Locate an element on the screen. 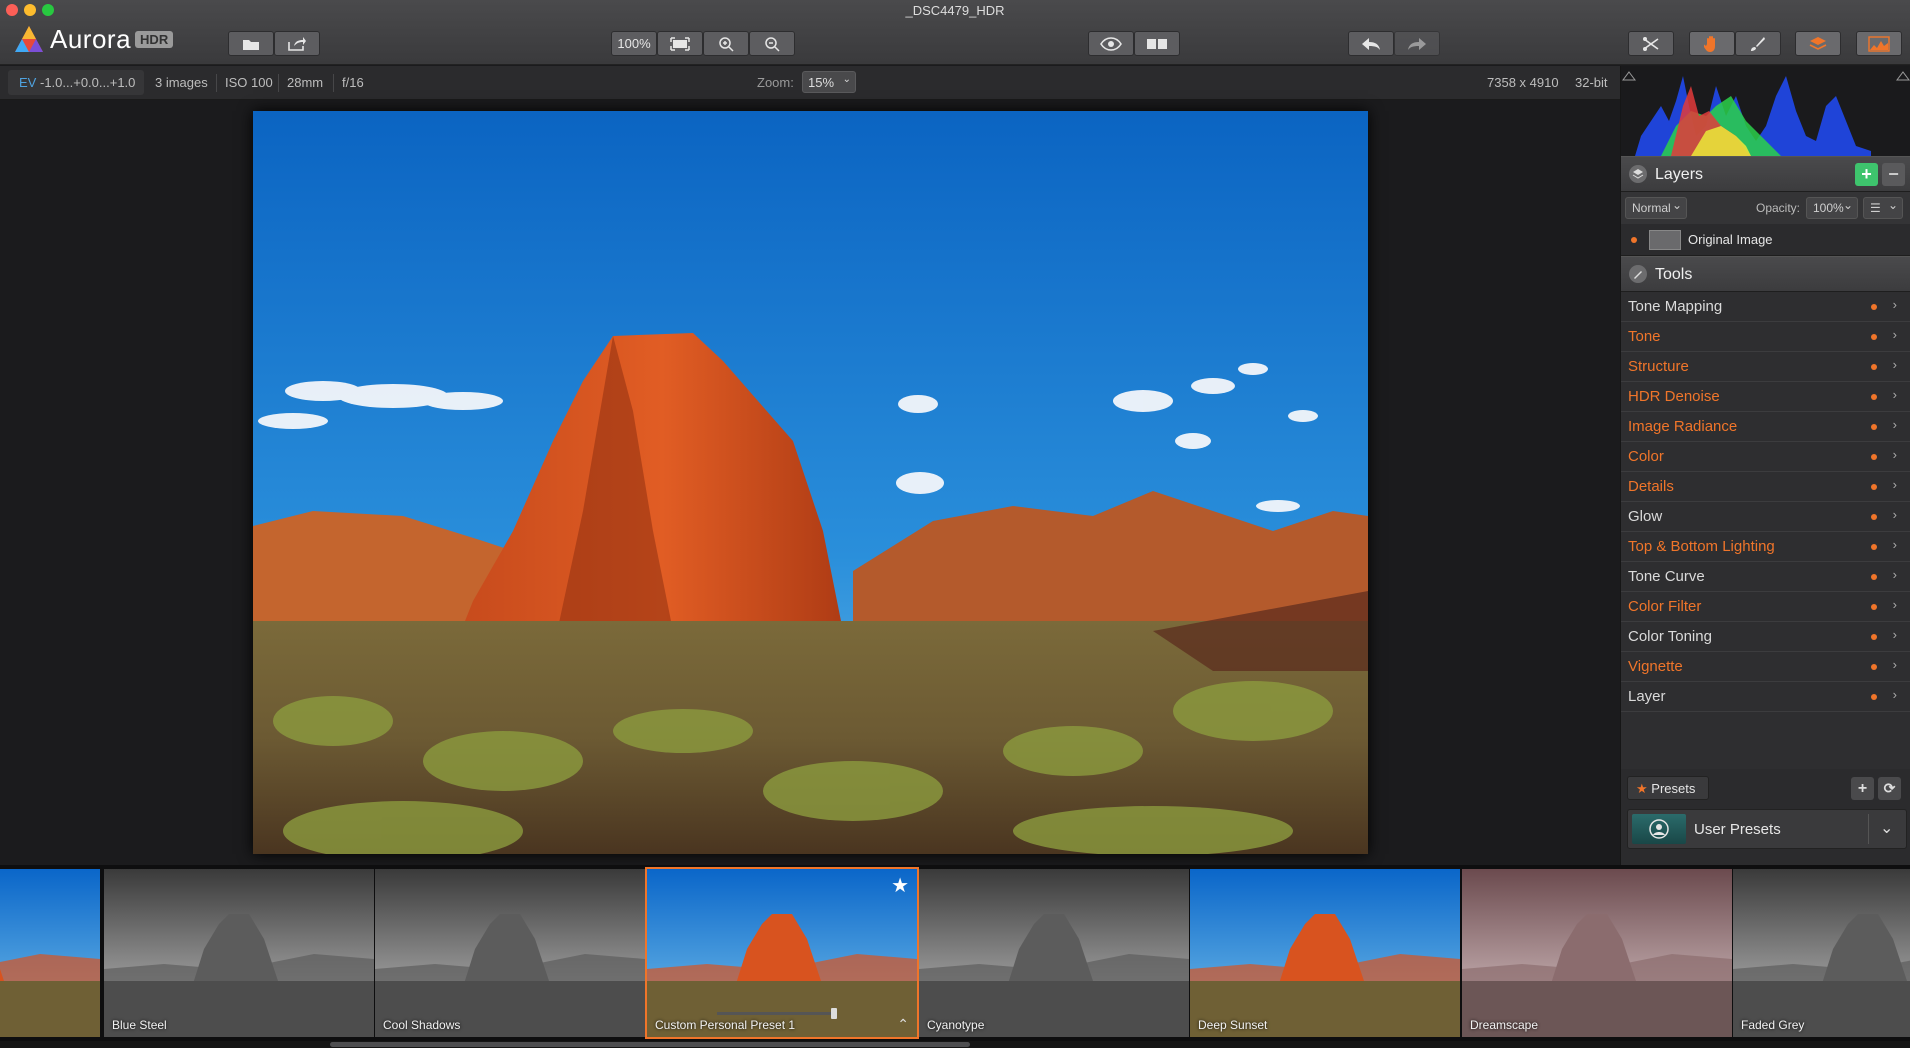  tool-item: HDR Denoise › is located at coordinates (1765, 397).